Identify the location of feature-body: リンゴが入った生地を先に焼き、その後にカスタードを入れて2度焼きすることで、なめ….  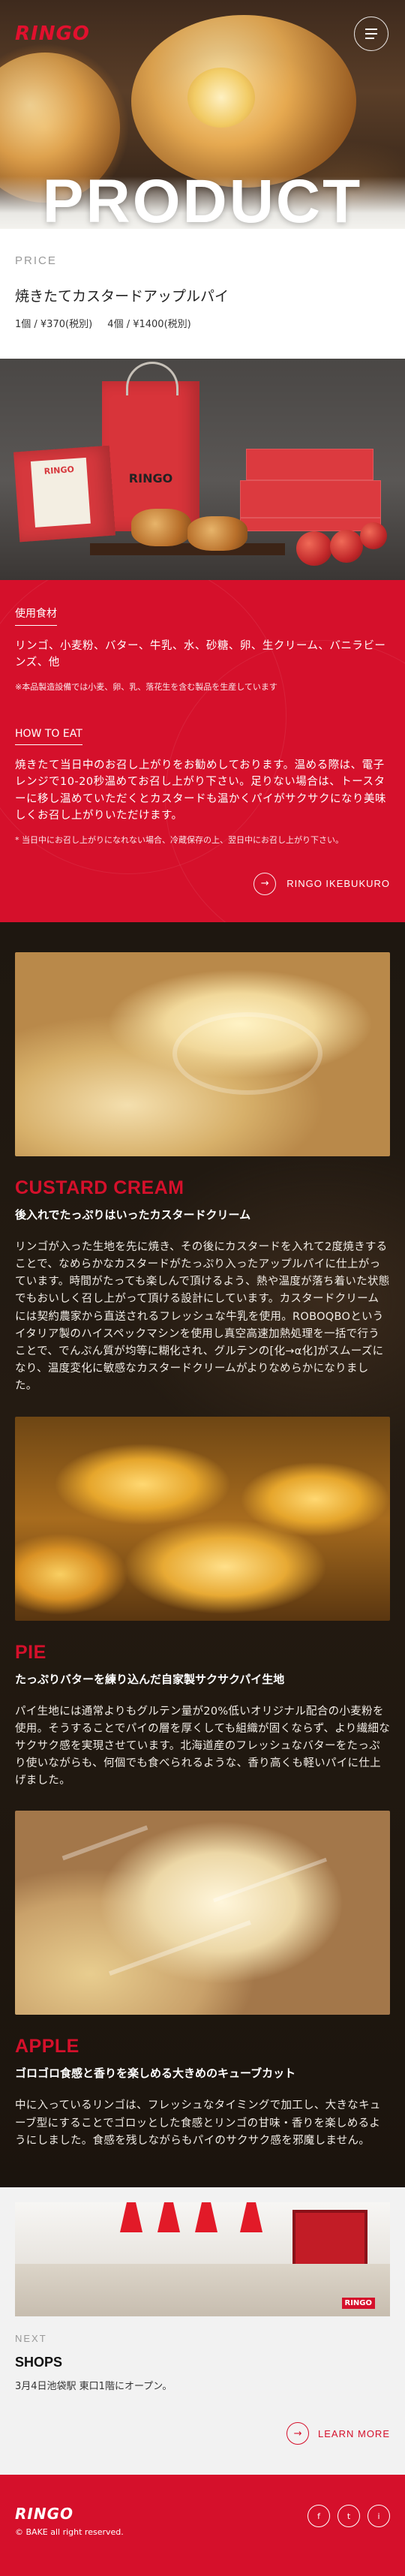
(202, 1316).